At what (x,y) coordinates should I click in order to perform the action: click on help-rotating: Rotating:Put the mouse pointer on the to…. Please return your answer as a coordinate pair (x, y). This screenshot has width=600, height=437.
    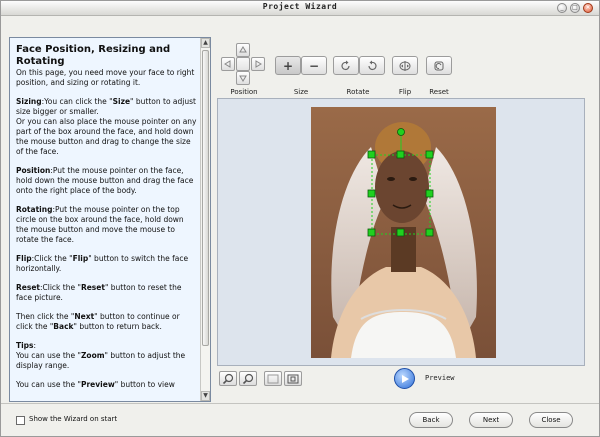
    Looking at the image, I should click on (107, 225).